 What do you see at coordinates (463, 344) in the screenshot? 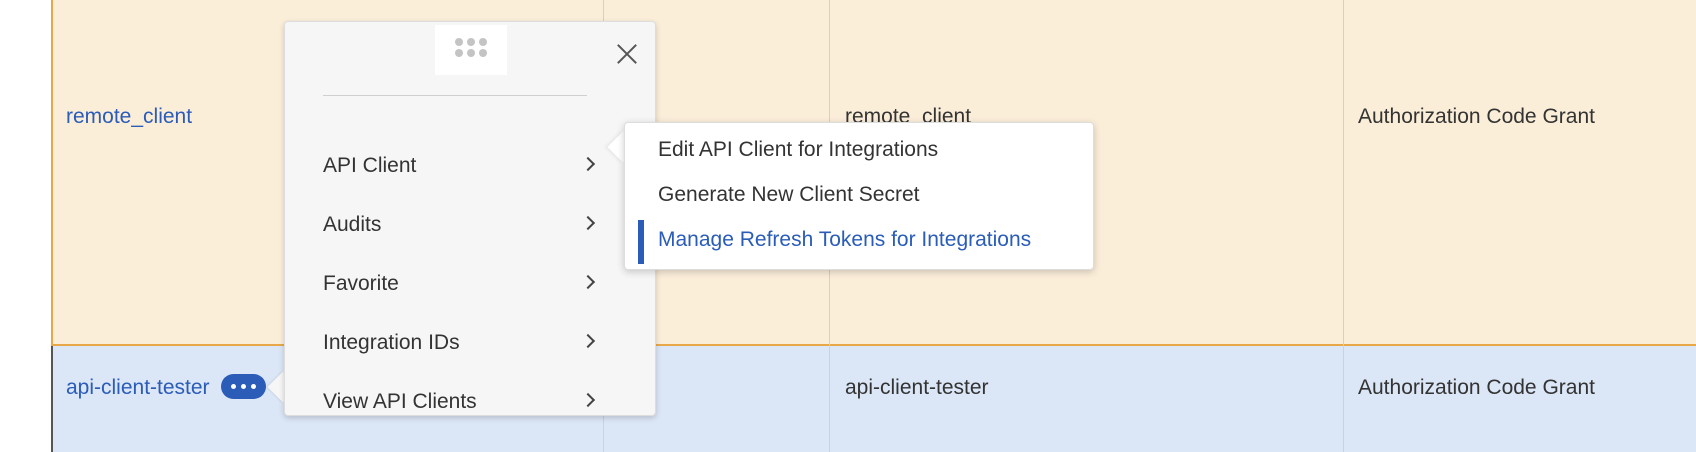
I see `menu-item-integration-ids: Integration IDs` at bounding box center [463, 344].